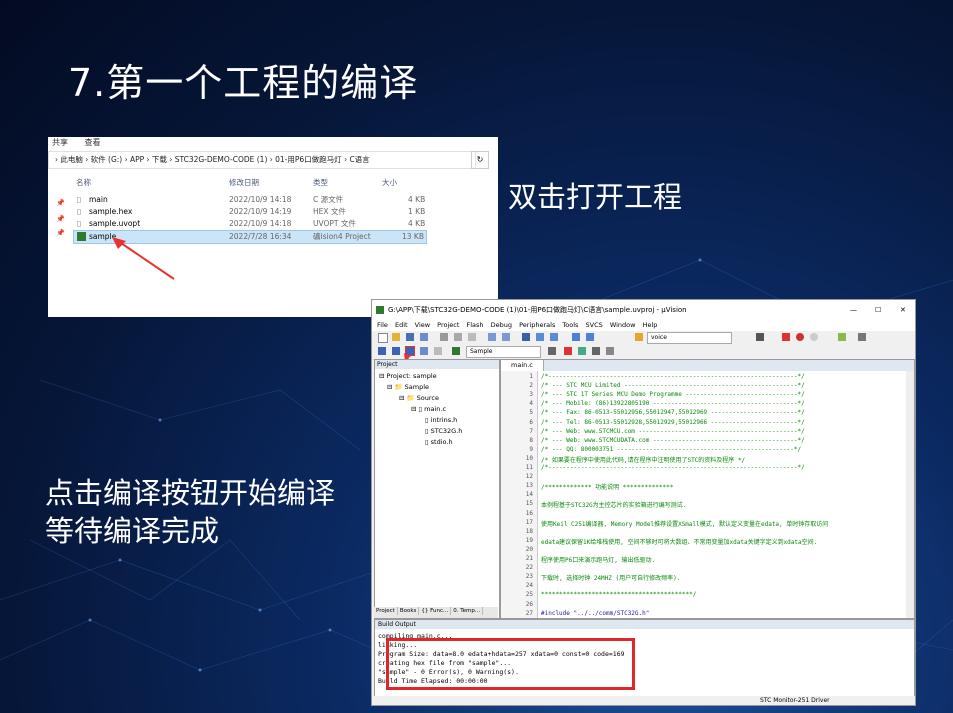 Image resolution: width=953 pixels, height=713 pixels. I want to click on build-icon, so click(396, 351).